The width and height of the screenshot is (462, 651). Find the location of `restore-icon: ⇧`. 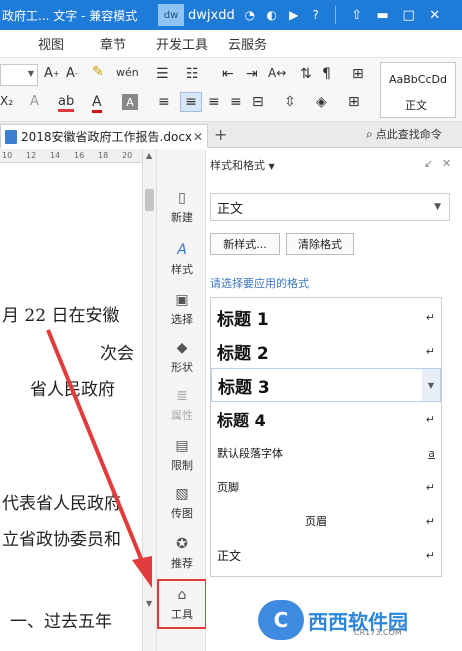

restore-icon: ⇧ is located at coordinates (357, 15).